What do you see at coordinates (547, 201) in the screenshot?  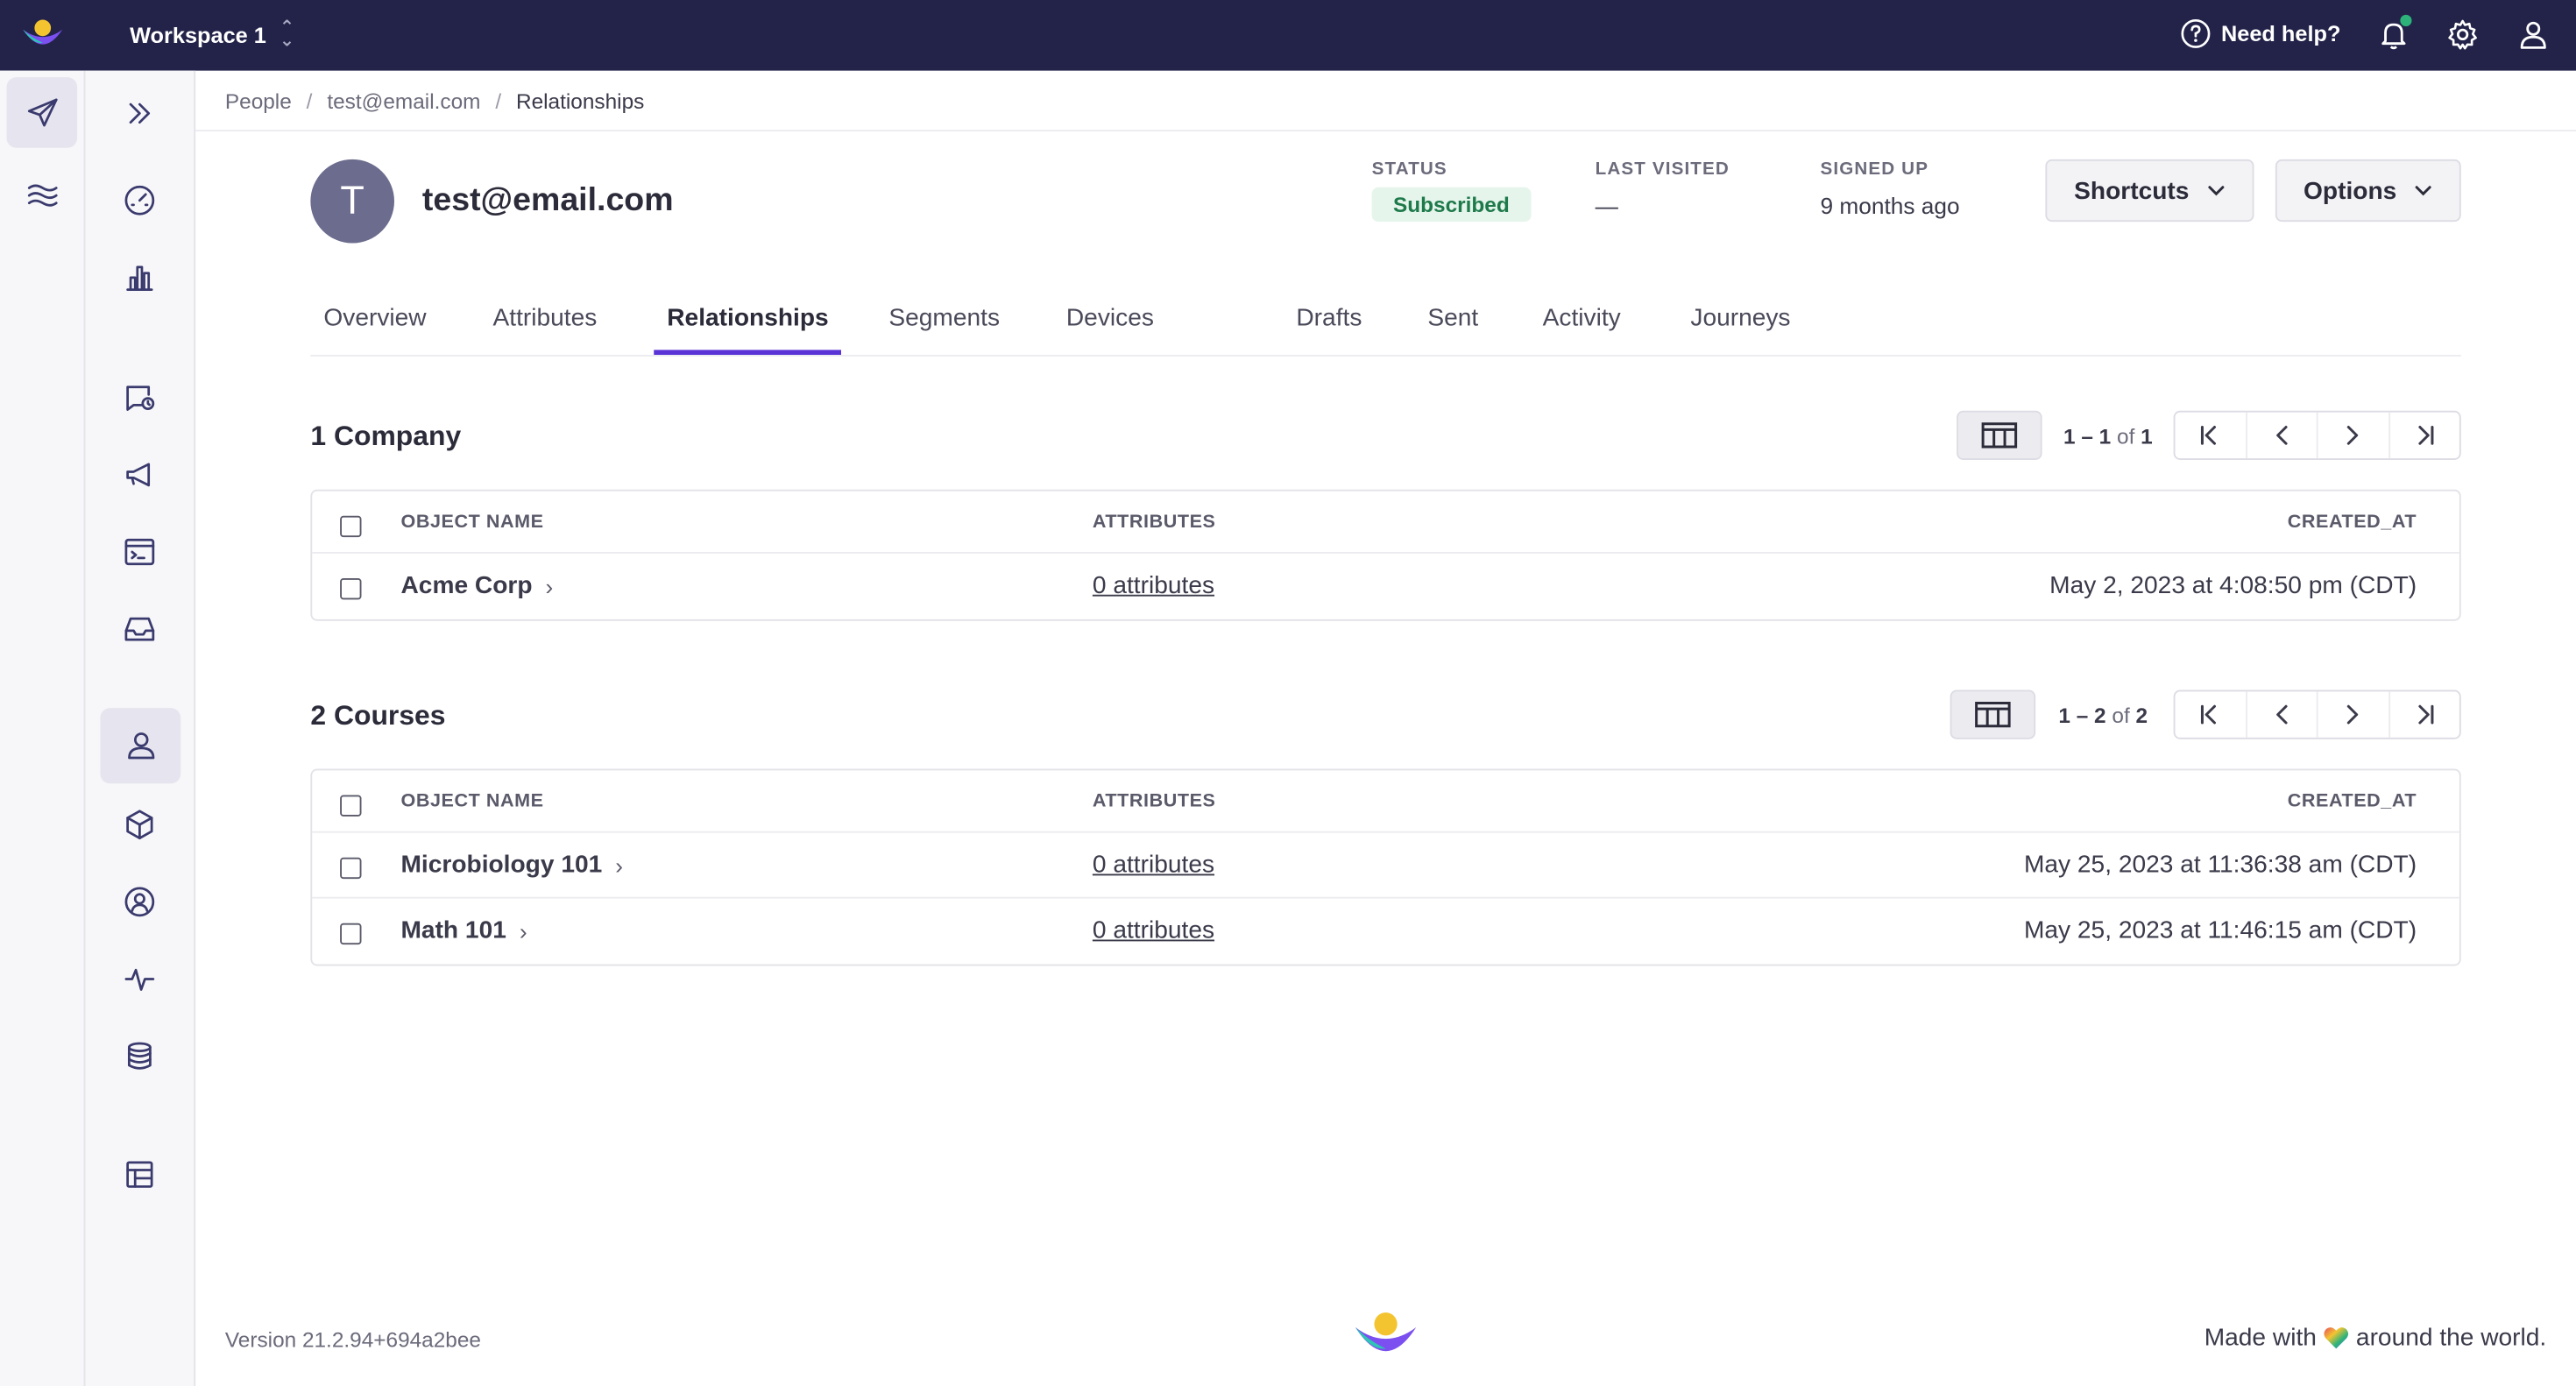 I see `page-title: test@email.com` at bounding box center [547, 201].